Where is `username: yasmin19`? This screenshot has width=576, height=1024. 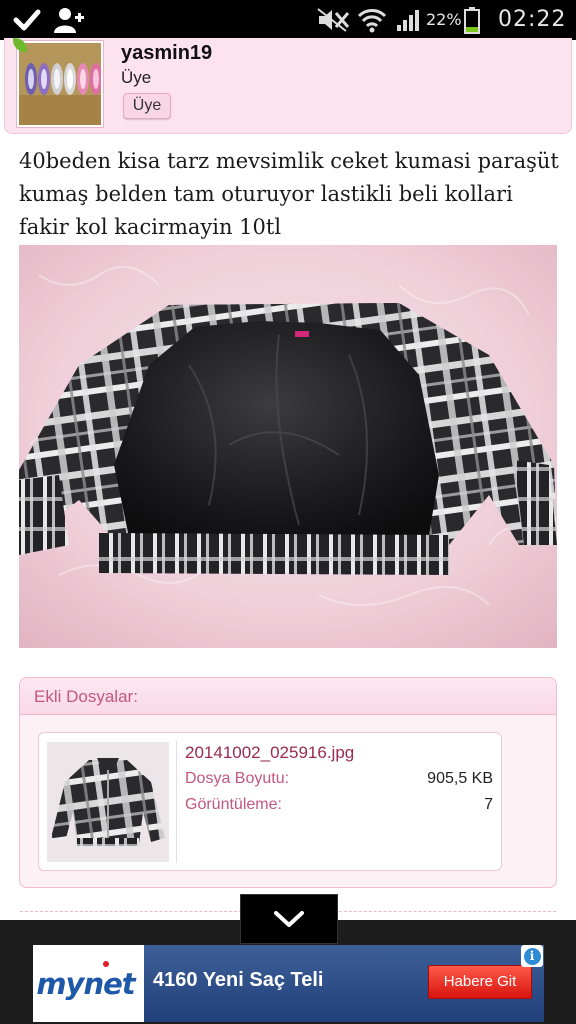 username: yasmin19 is located at coordinates (166, 53).